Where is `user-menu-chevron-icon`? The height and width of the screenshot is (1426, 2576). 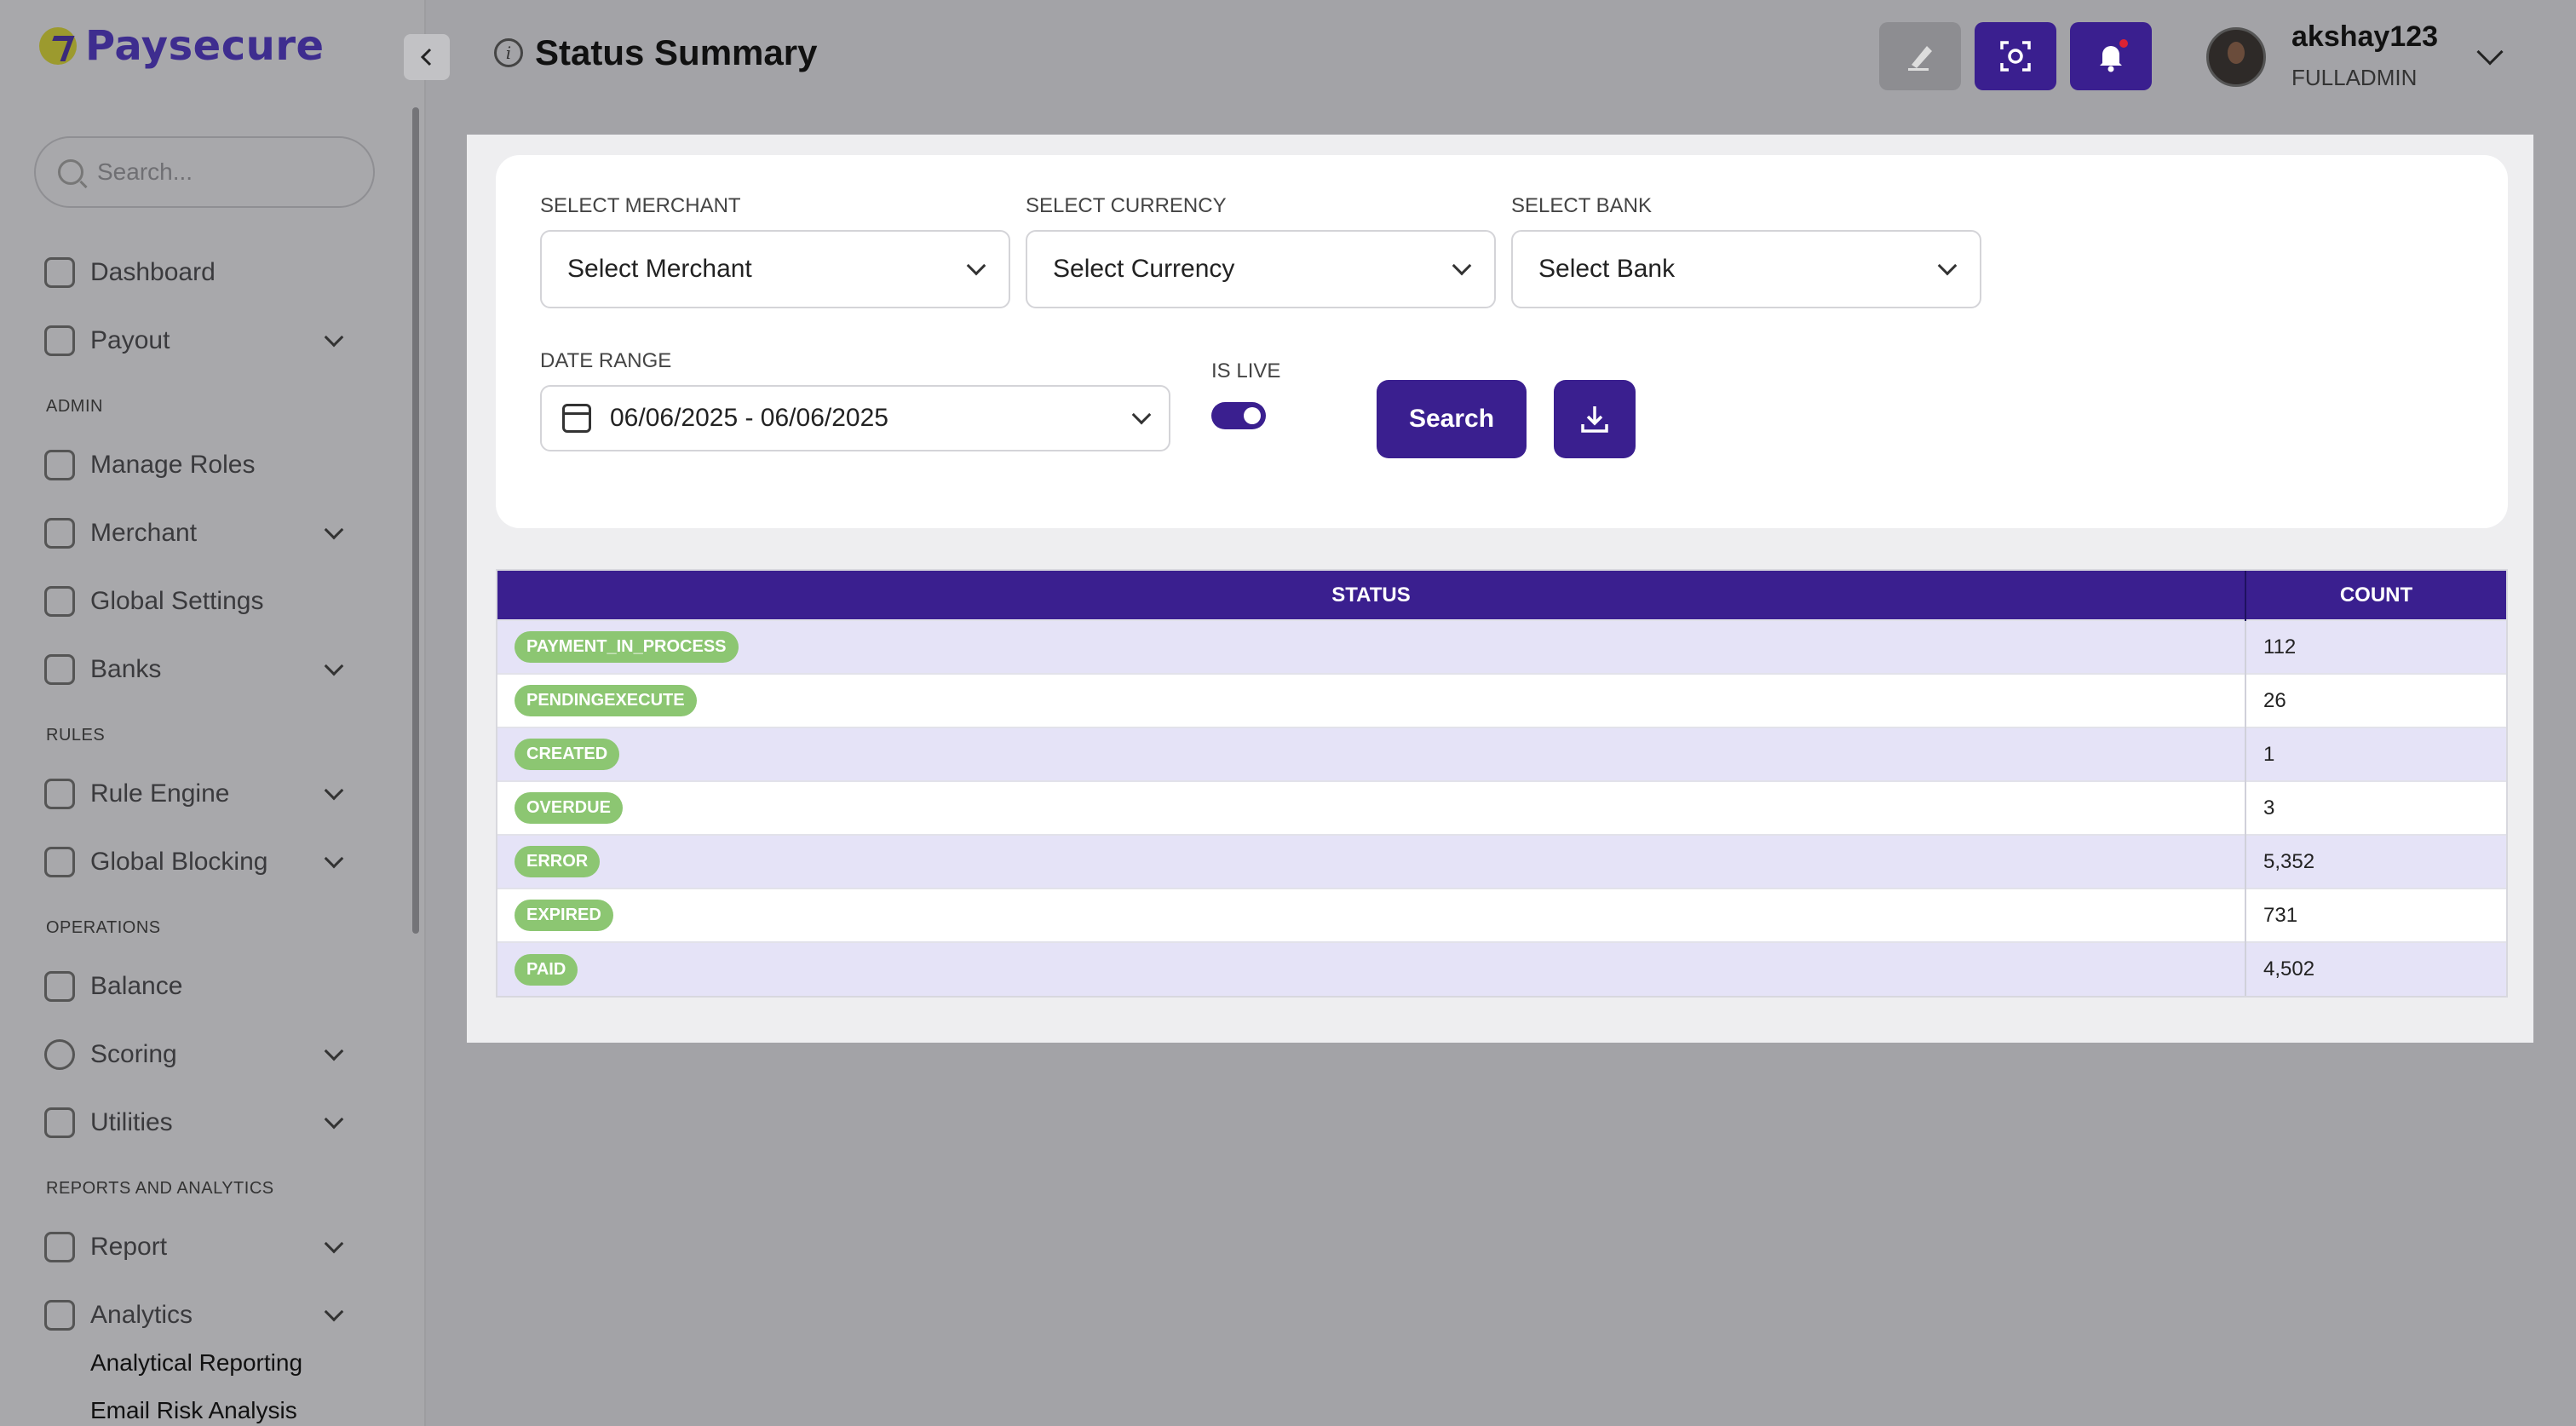
user-menu-chevron-icon is located at coordinates (2490, 52).